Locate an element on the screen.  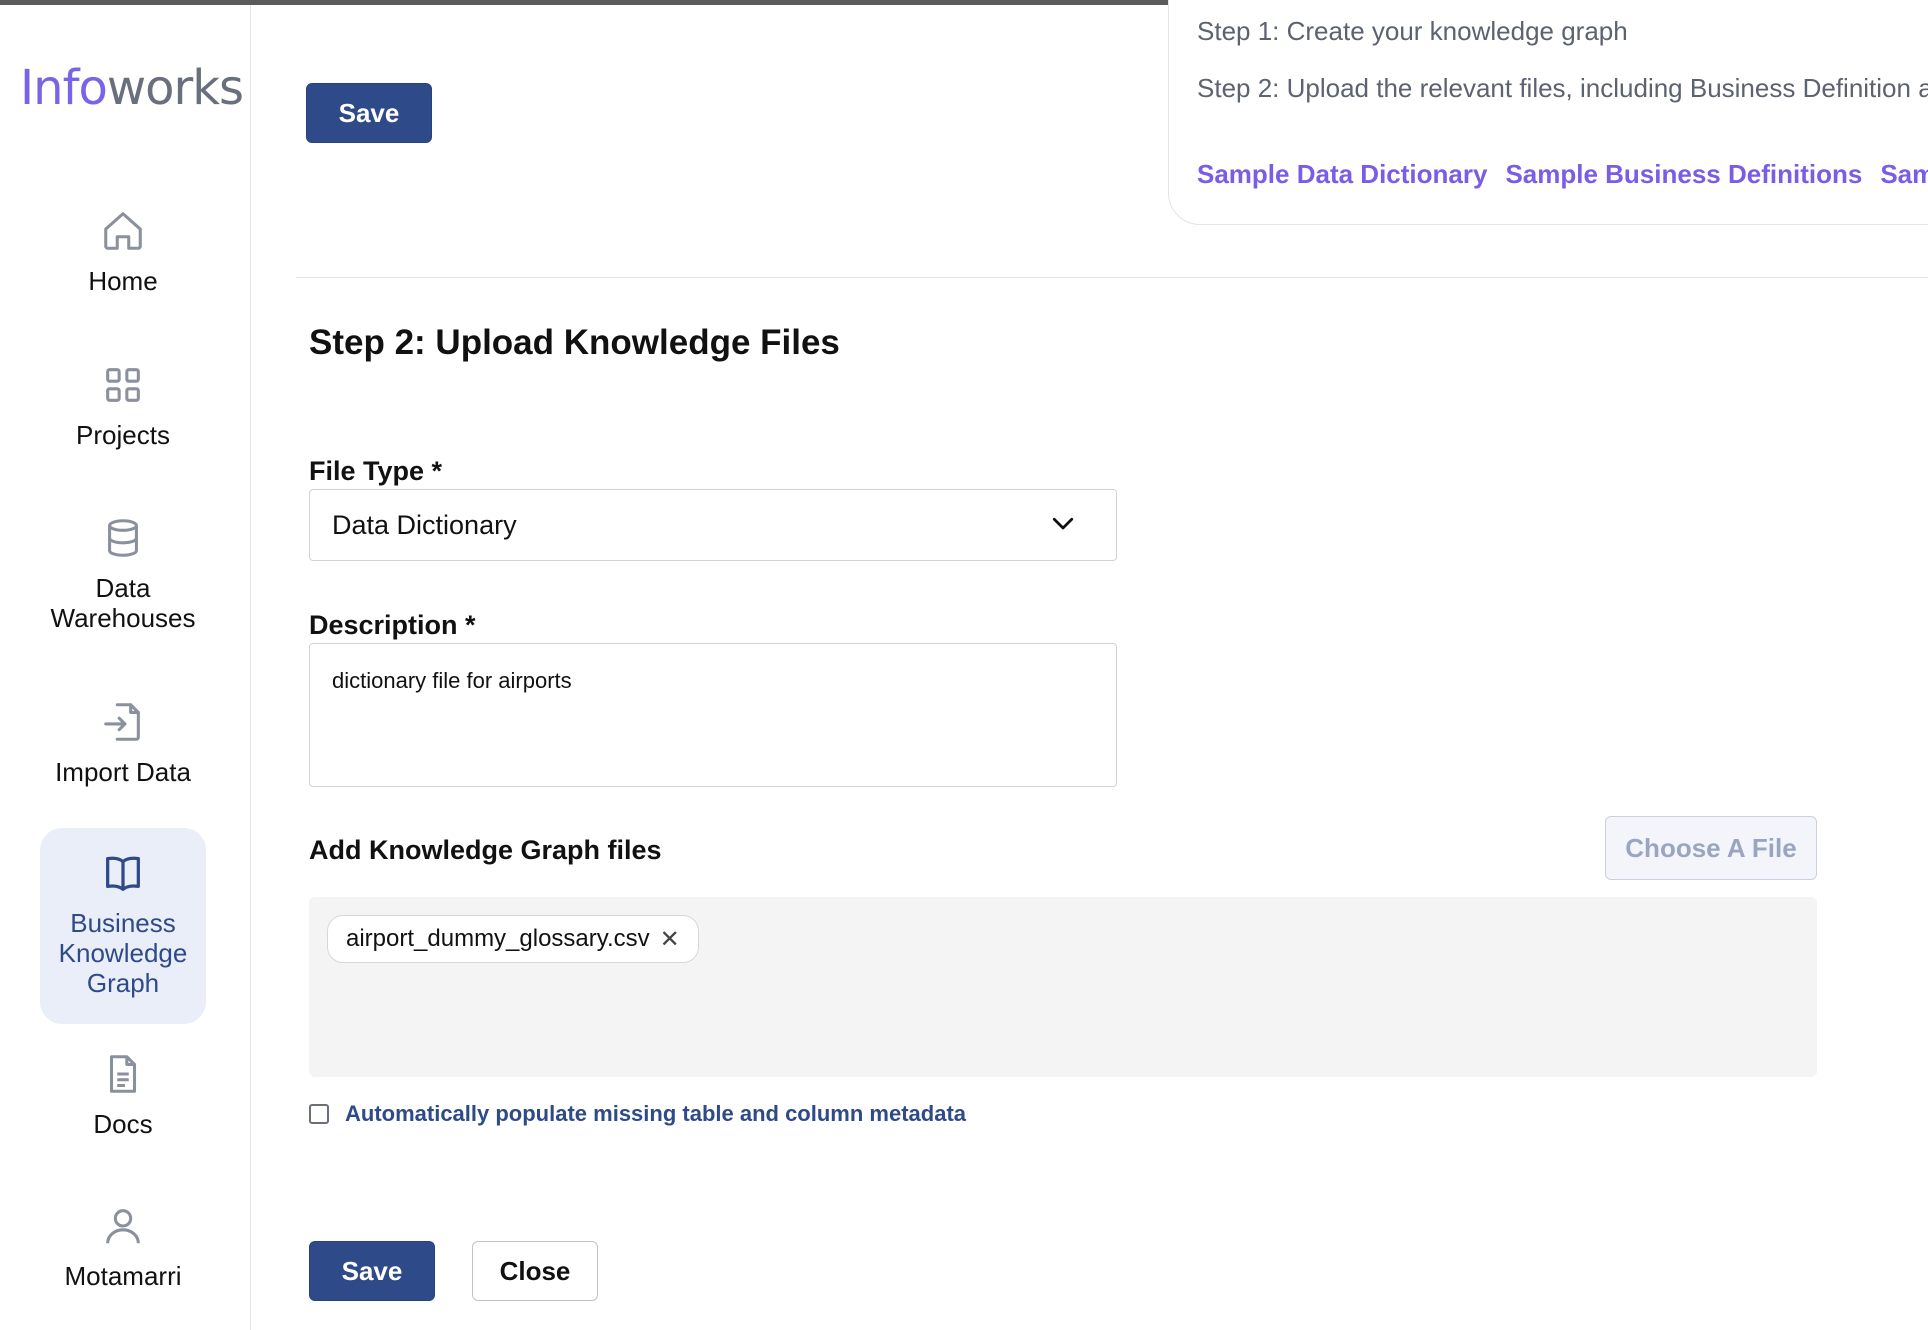
sidebar-item-business-knowledge-graph: Business Knowledge Graph is located at coordinates (123, 926).